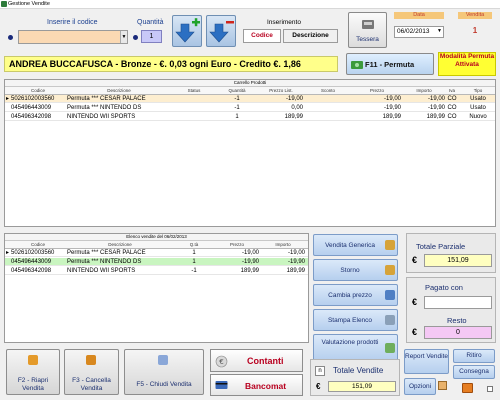  What do you see at coordinates (350, 295) in the screenshot?
I see `change-price-label: Cambia prezzo` at bounding box center [350, 295].